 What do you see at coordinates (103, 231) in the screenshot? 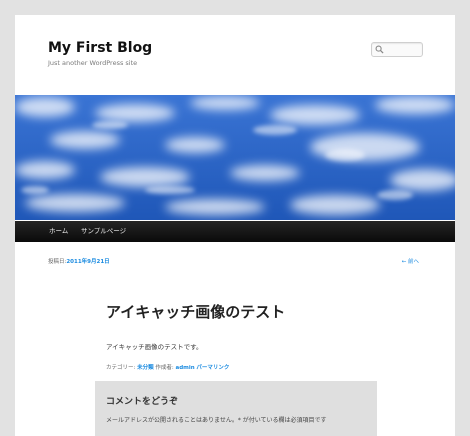
I see `nav-item-sample-page: サンプルページ` at bounding box center [103, 231].